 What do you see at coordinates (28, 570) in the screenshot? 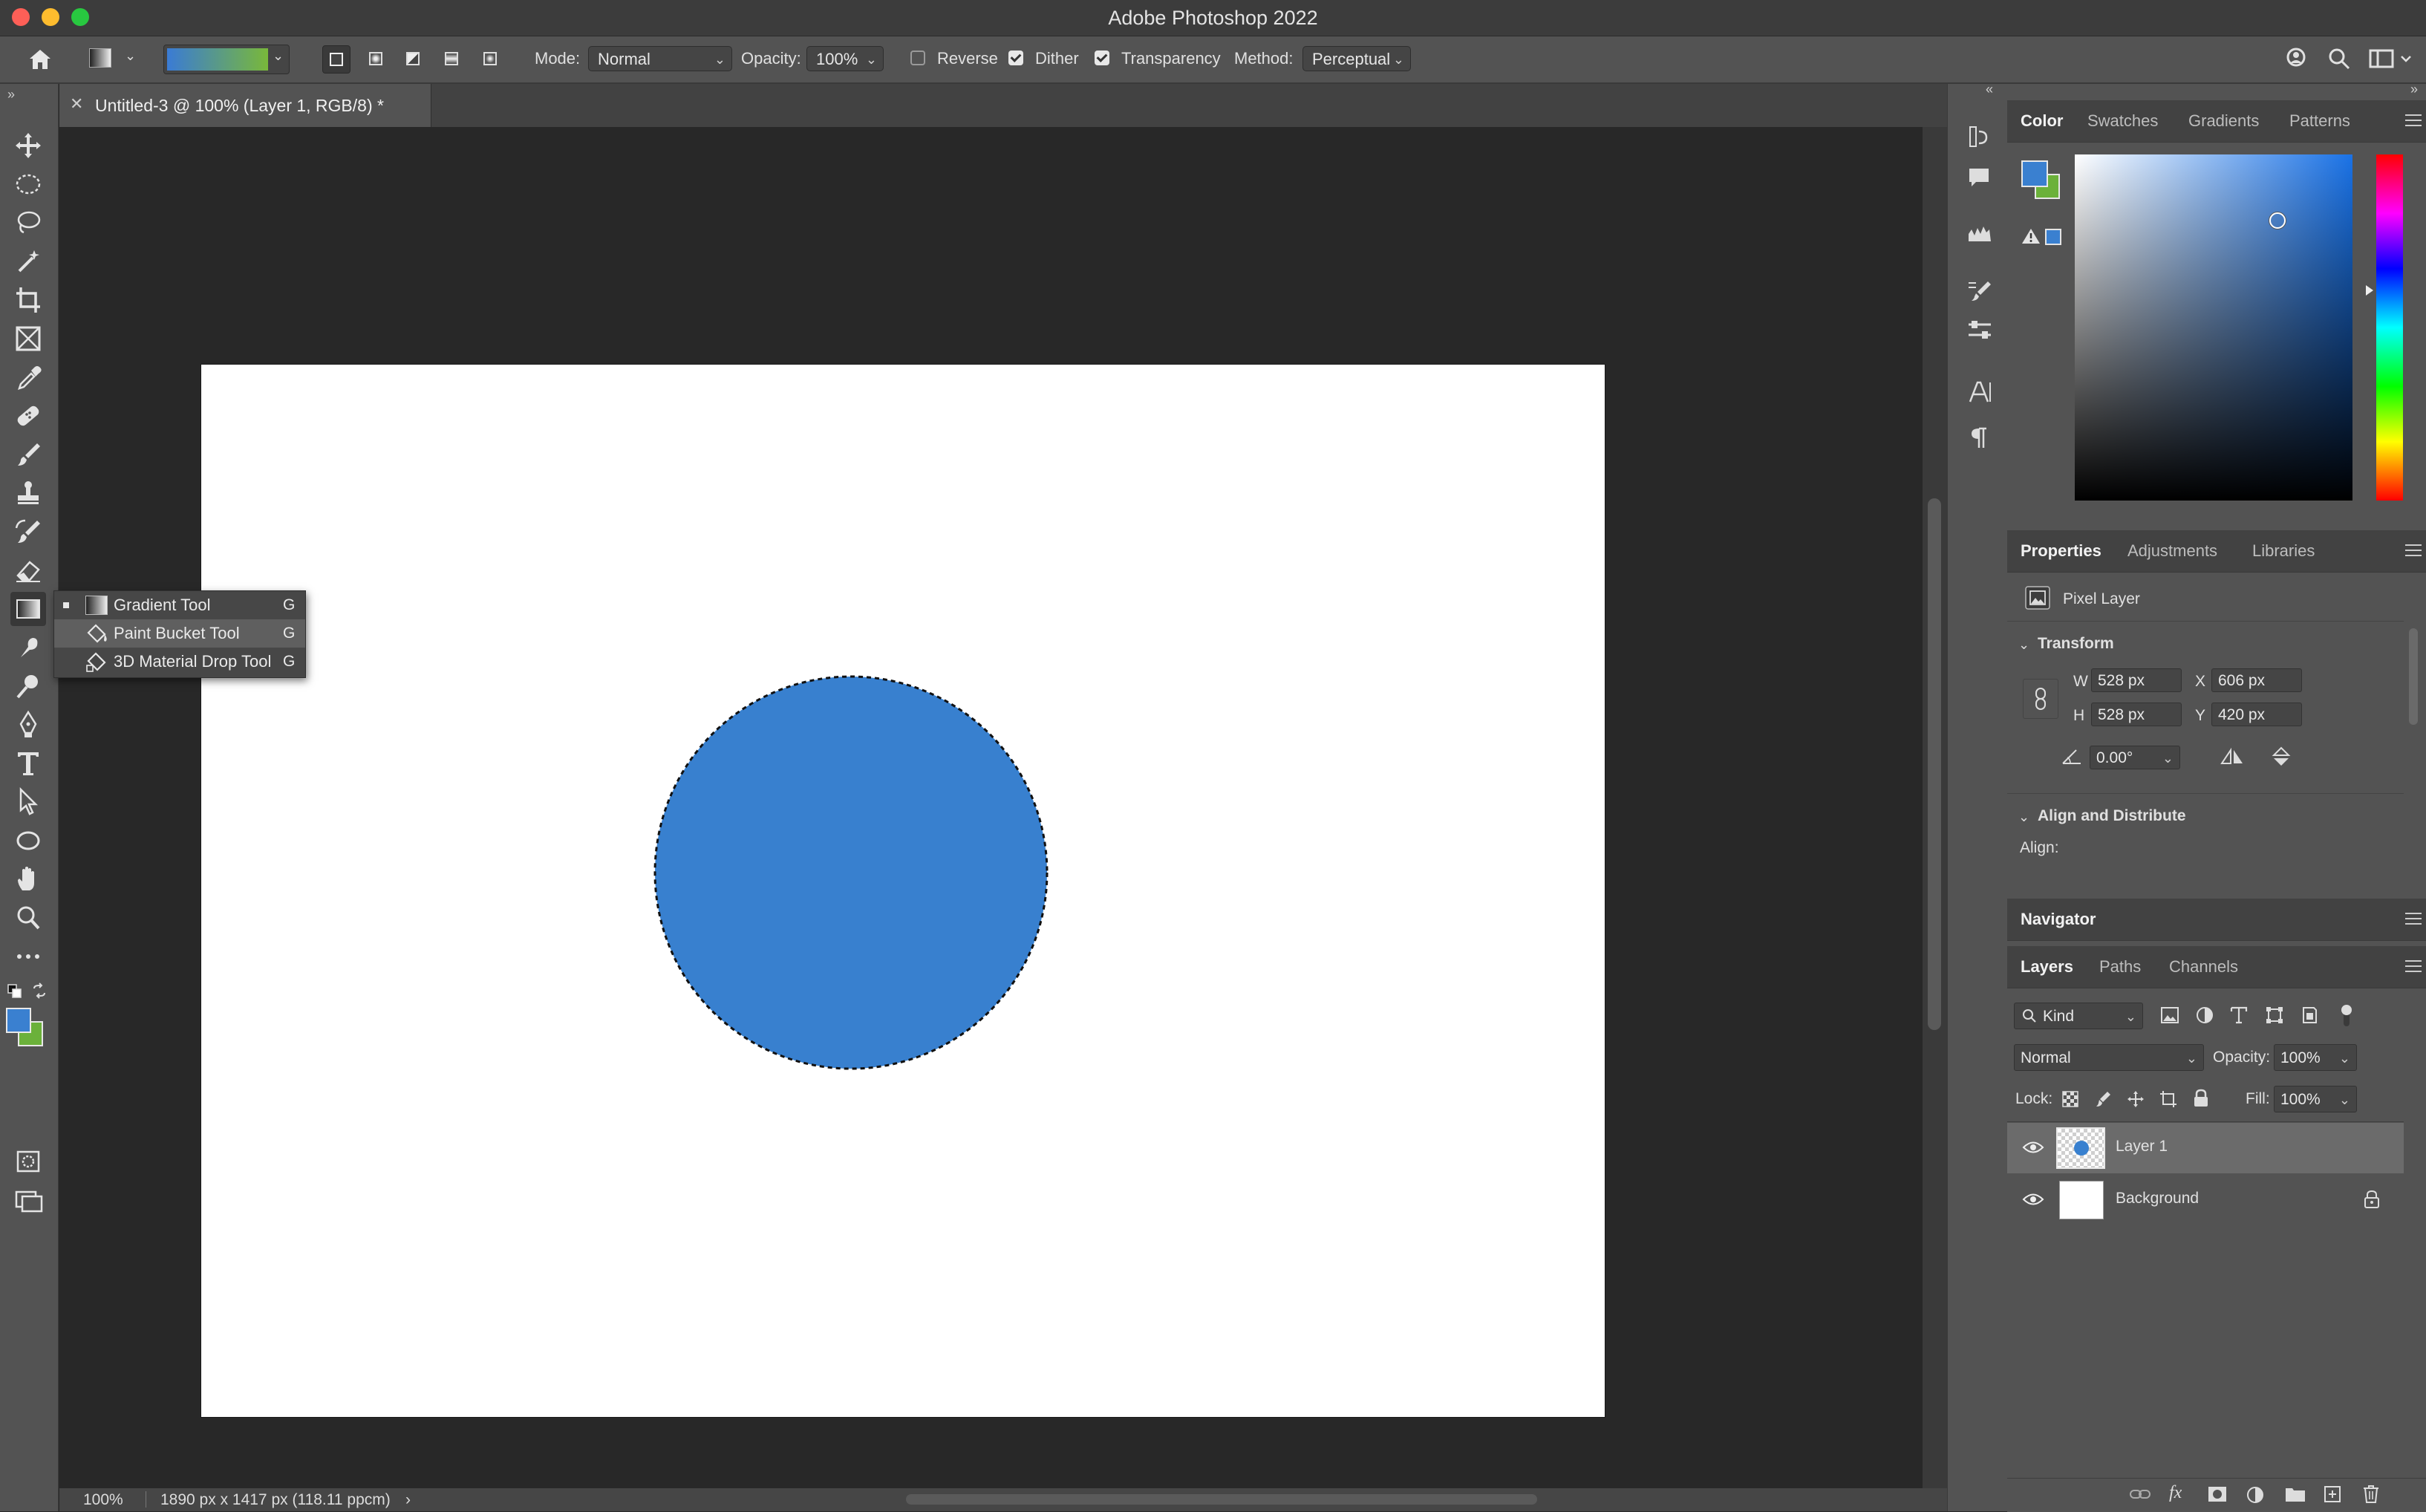
I see `eraser-tool-icon` at bounding box center [28, 570].